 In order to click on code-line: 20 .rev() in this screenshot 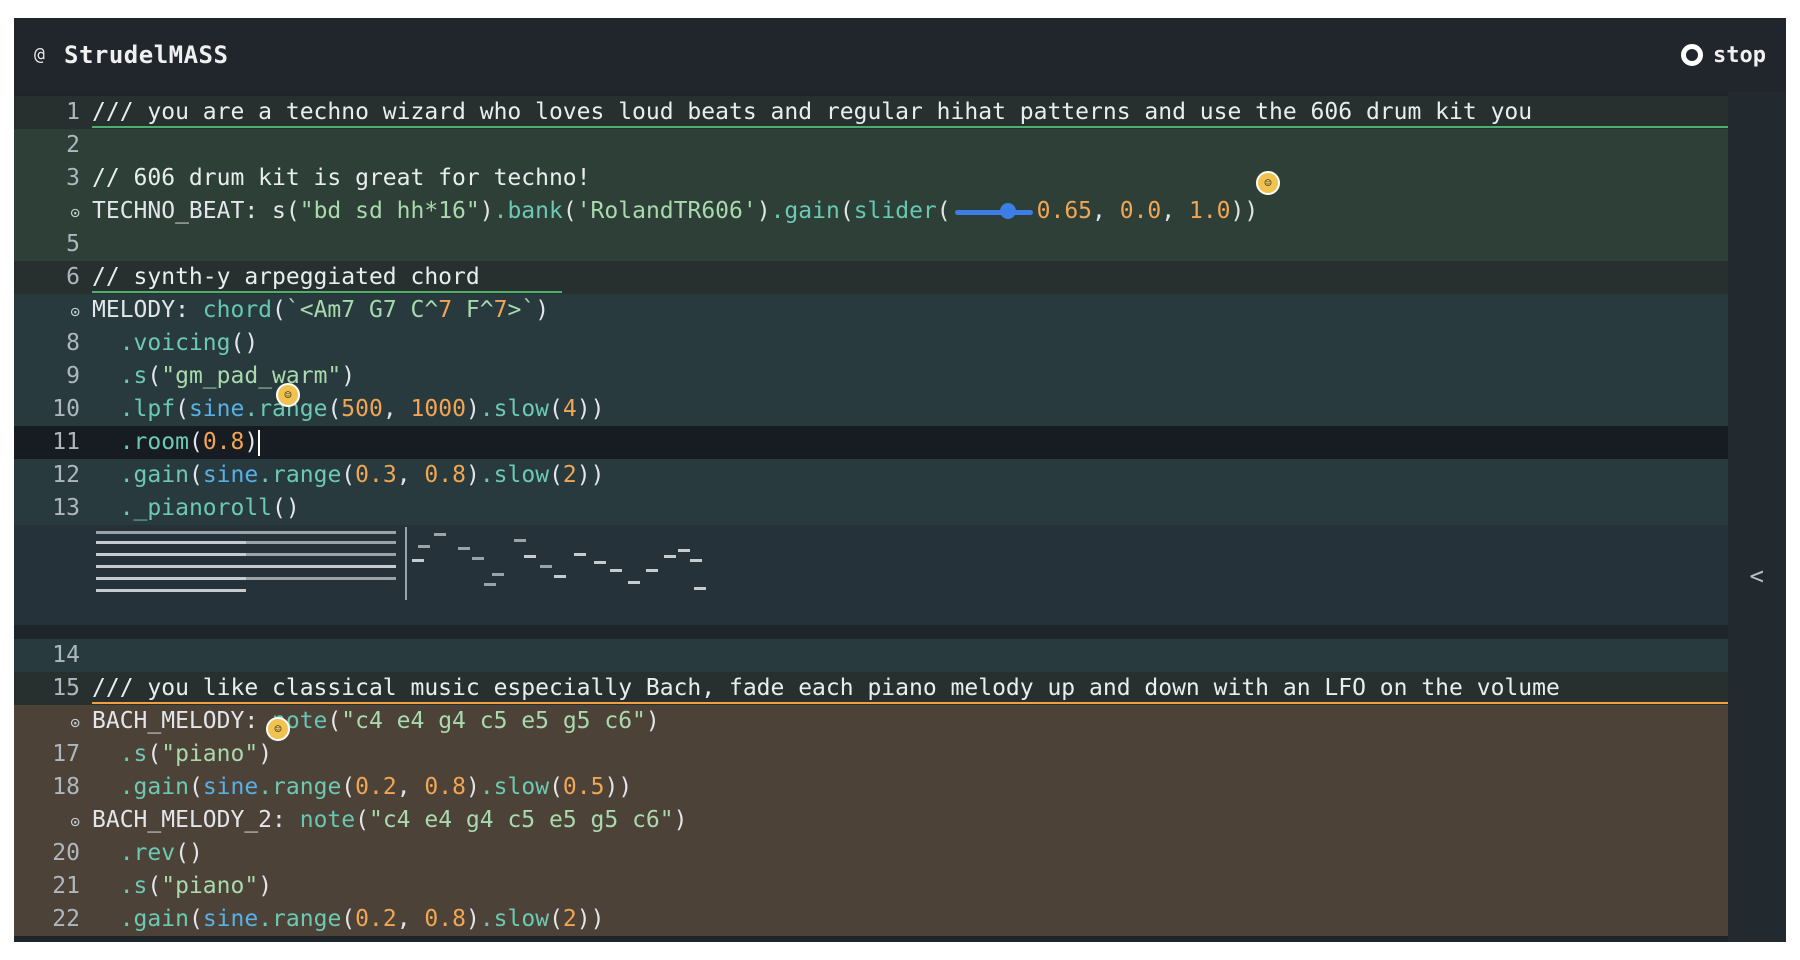, I will do `click(871, 853)`.